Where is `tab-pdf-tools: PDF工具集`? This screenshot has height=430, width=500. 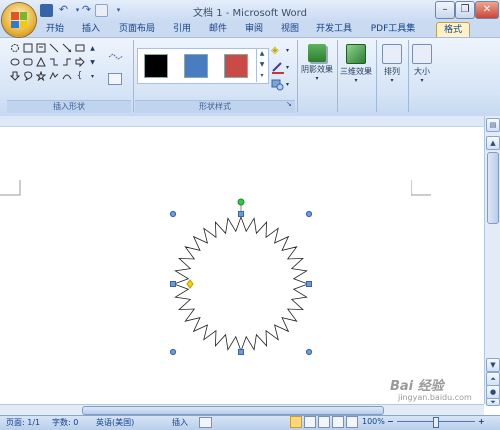
tab-pdf-tools: PDF工具集 is located at coordinates (393, 29).